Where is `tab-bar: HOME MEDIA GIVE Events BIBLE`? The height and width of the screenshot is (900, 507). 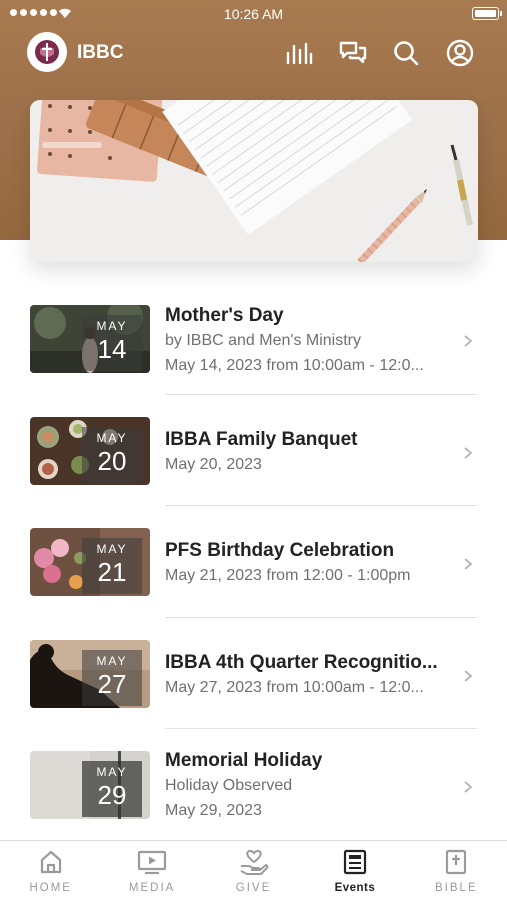 tab-bar: HOME MEDIA GIVE Events BIBLE is located at coordinates (253, 870).